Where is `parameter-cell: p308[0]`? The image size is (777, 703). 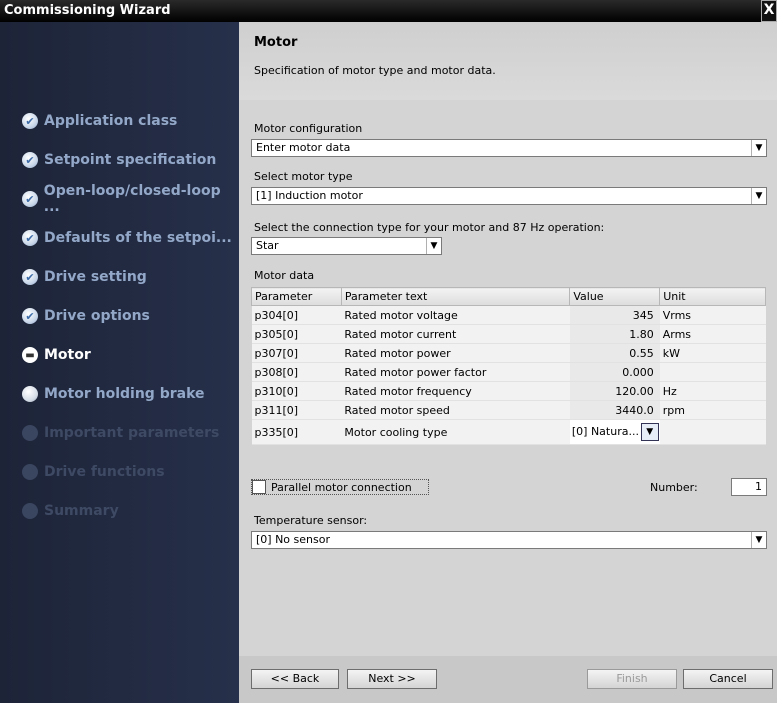
parameter-cell: p308[0] is located at coordinates (296, 372).